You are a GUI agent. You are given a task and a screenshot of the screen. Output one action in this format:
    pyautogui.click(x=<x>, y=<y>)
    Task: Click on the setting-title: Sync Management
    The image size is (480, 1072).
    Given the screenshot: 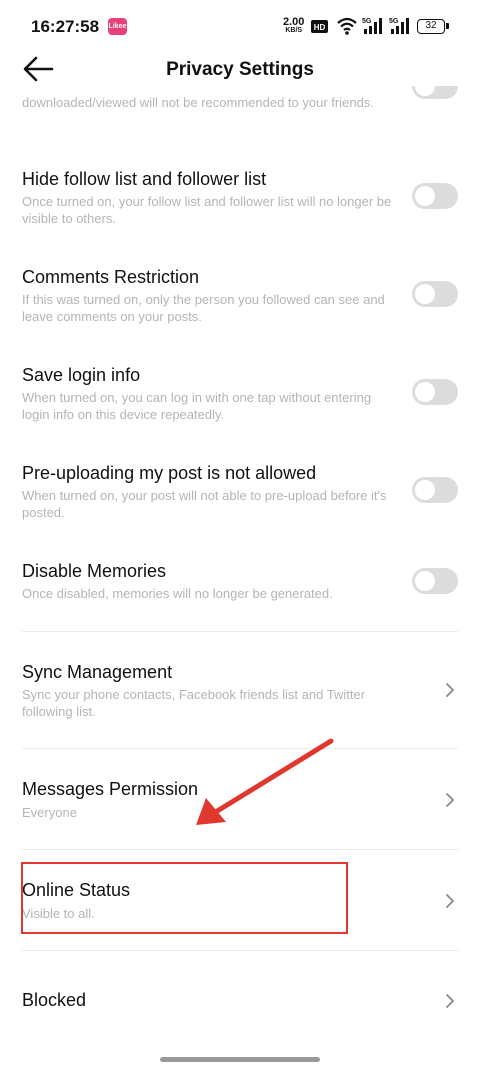 What is the action you would take?
    pyautogui.click(x=97, y=672)
    